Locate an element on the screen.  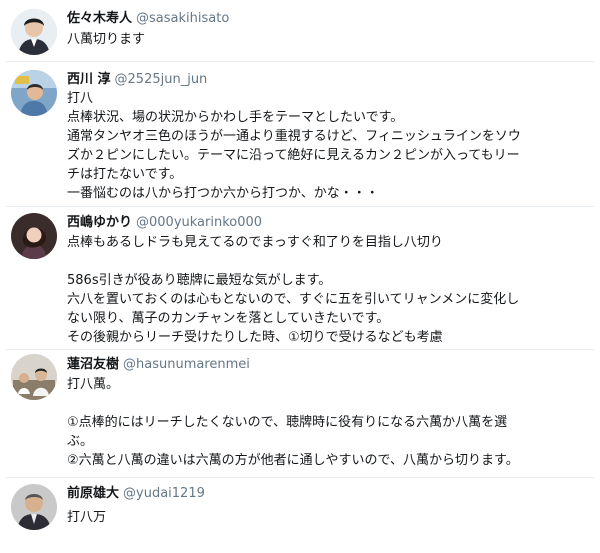
tweet-line: その後親からリーチ受けたりした時、①切りで受けるなども考慮 is located at coordinates (255, 337).